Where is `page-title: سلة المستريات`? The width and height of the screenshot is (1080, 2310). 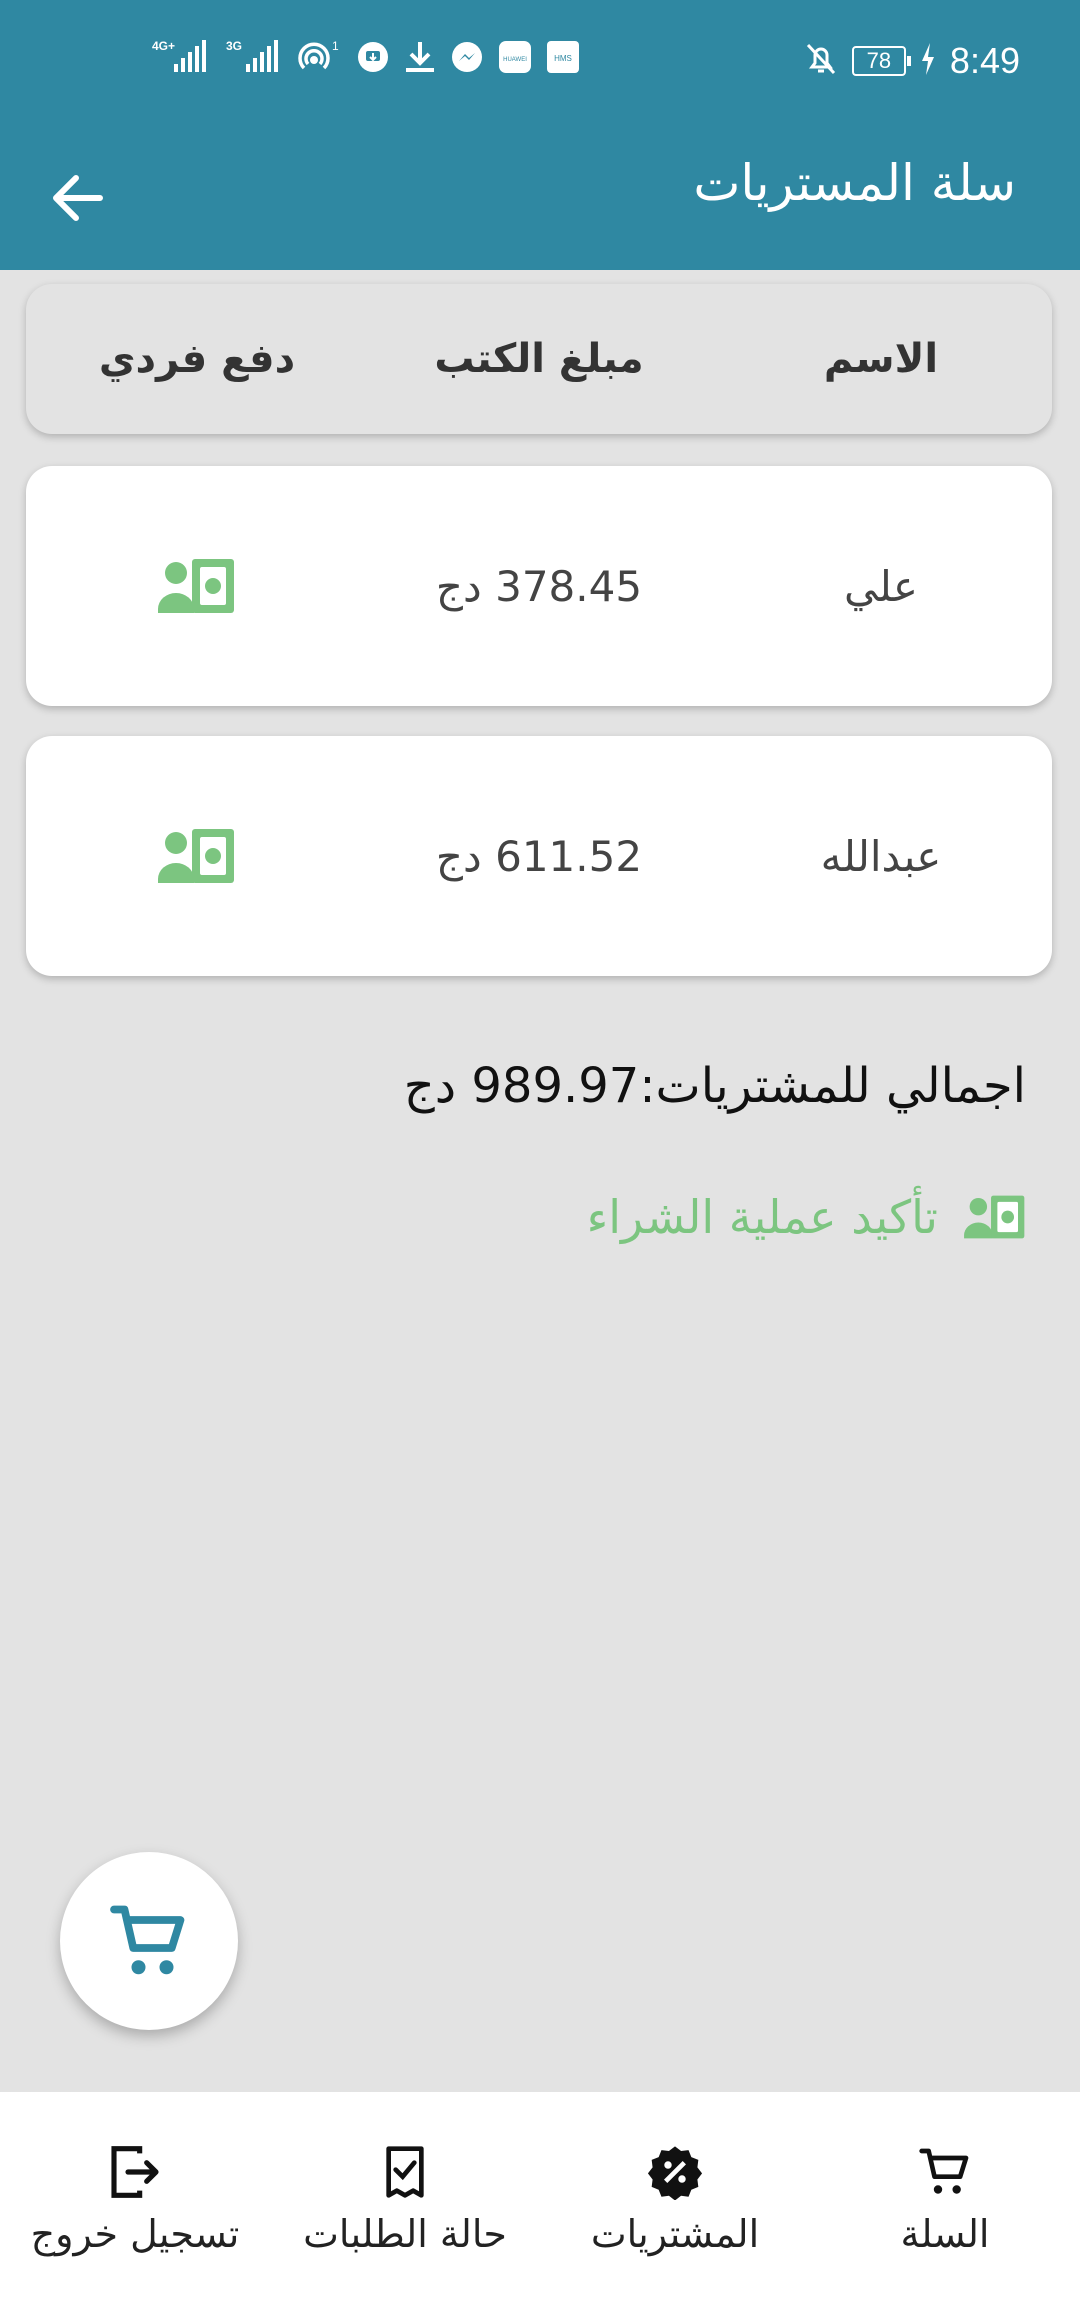
page-title: سلة المستريات is located at coordinates (854, 183).